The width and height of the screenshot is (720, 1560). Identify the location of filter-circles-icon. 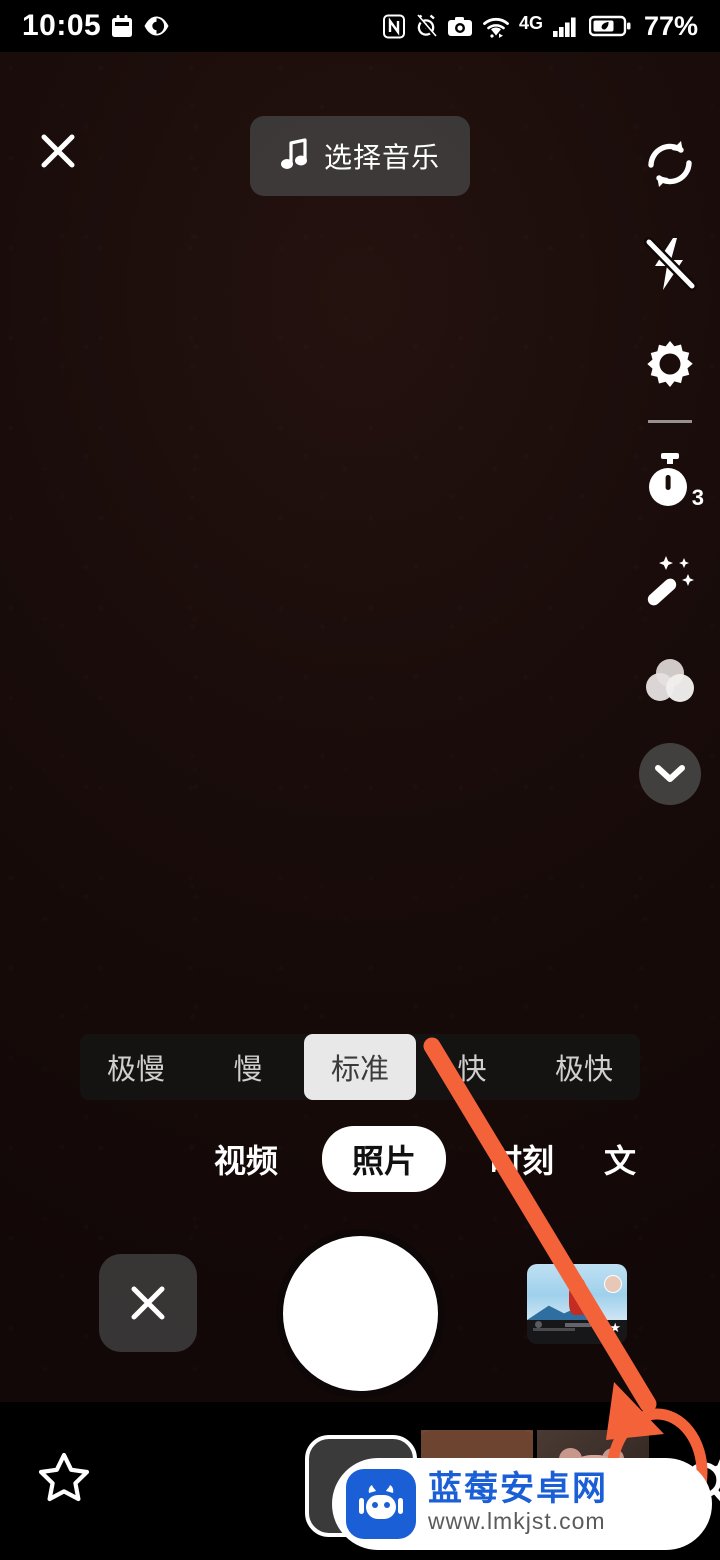
(670, 680).